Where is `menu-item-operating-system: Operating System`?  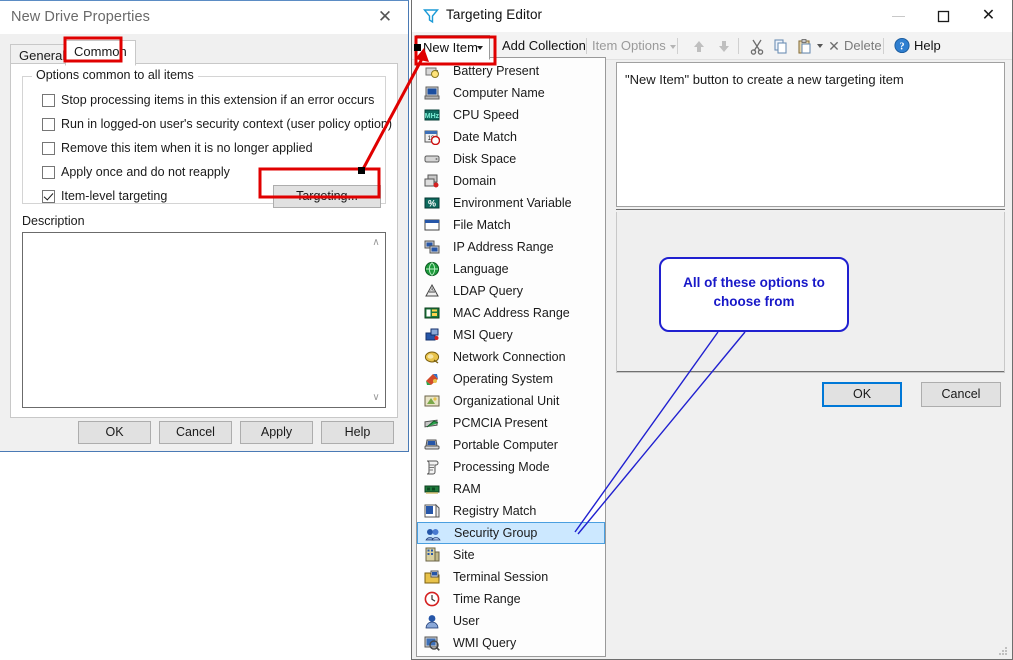 menu-item-operating-system: Operating System is located at coordinates (511, 379).